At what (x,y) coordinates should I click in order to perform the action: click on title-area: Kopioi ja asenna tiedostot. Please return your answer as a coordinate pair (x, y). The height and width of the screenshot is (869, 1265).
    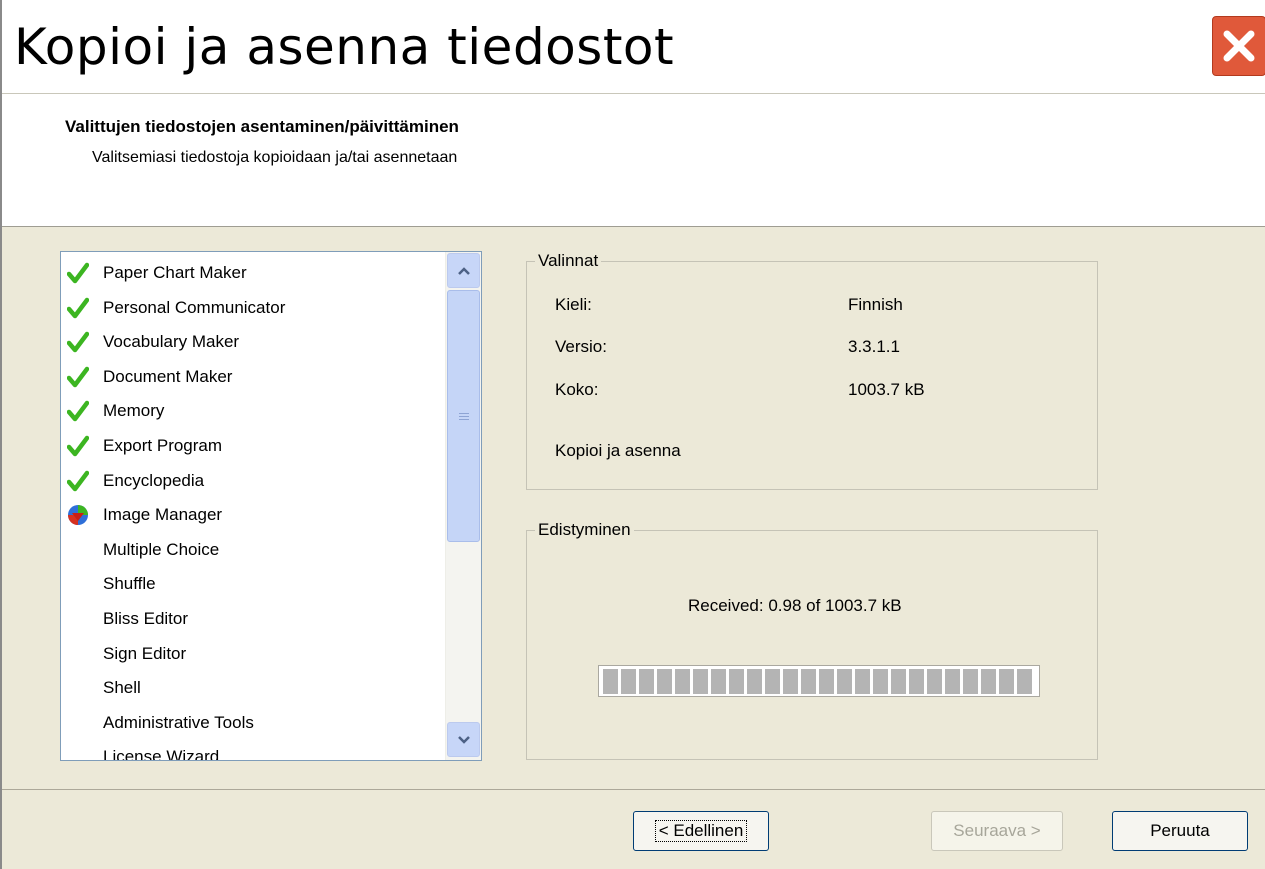
    Looking at the image, I should click on (633, 47).